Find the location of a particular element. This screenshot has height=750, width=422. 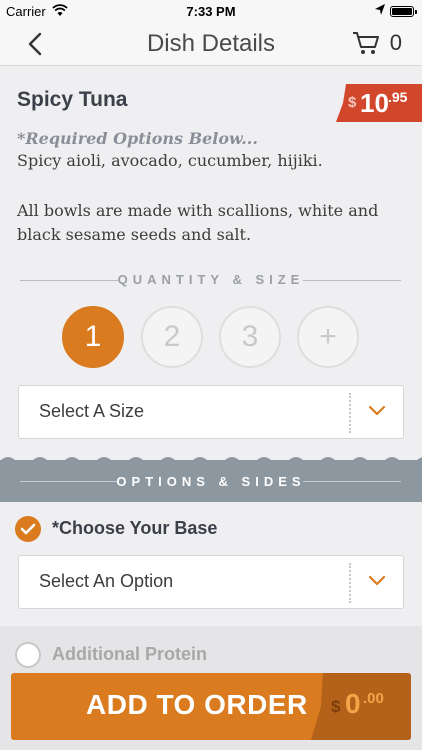

cart-icon is located at coordinates (366, 43).